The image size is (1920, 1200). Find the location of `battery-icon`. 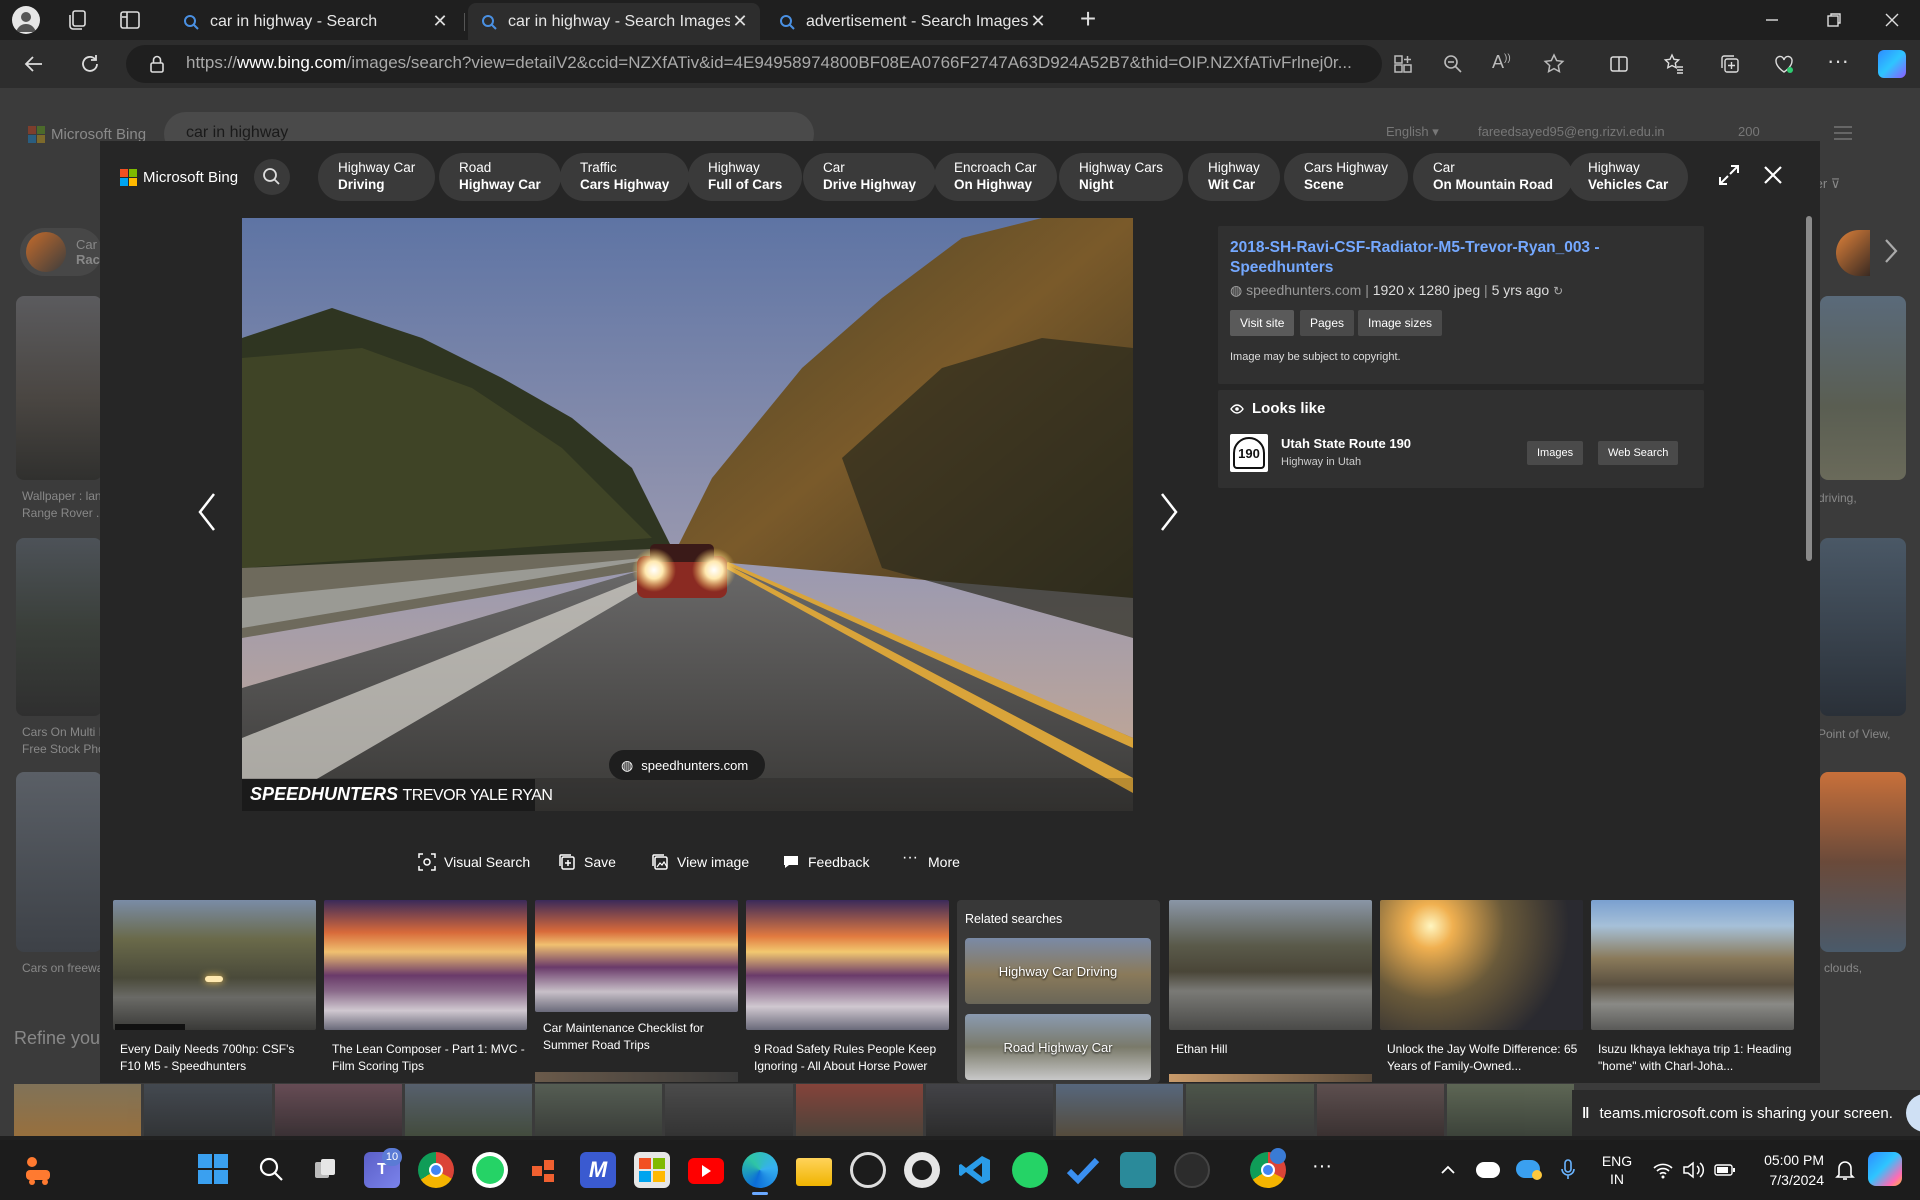

battery-icon is located at coordinates (1725, 1170).